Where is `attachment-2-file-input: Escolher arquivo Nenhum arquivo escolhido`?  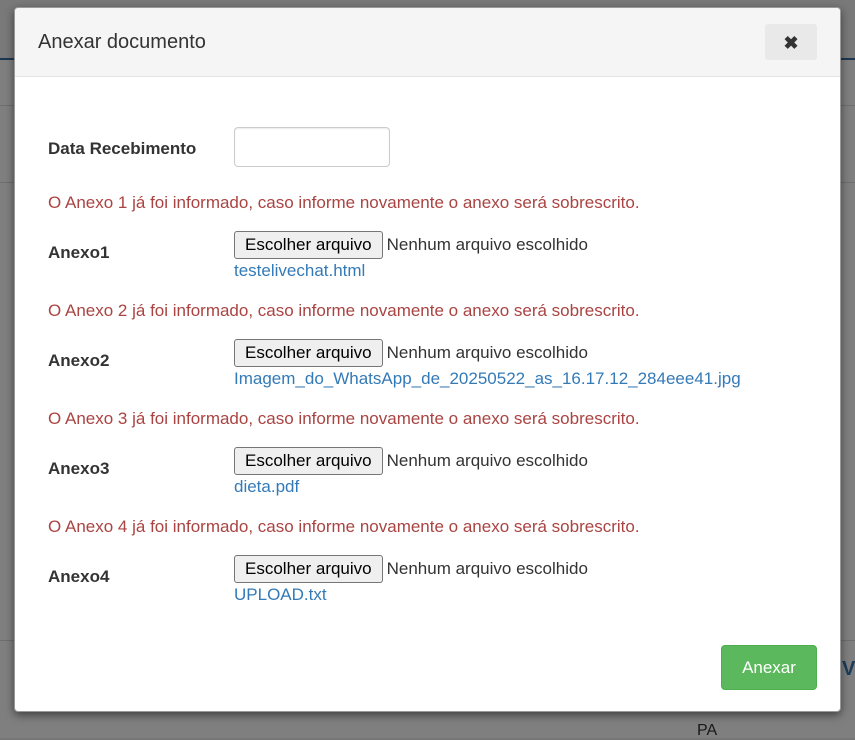 attachment-2-file-input: Escolher arquivo Nenhum arquivo escolhido is located at coordinates (411, 353).